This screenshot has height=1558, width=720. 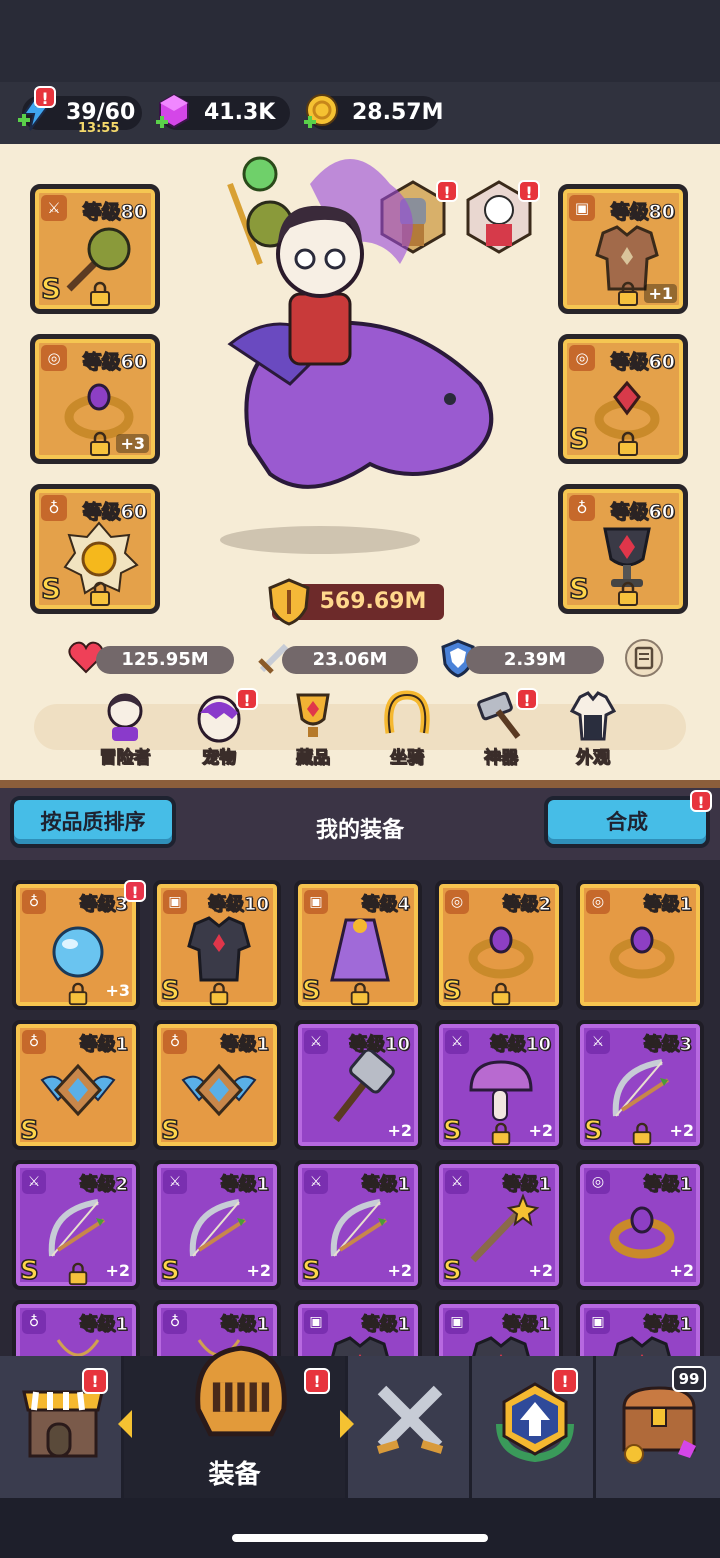 What do you see at coordinates (501, 1090) in the screenshot?
I see `mushroom-icon` at bounding box center [501, 1090].